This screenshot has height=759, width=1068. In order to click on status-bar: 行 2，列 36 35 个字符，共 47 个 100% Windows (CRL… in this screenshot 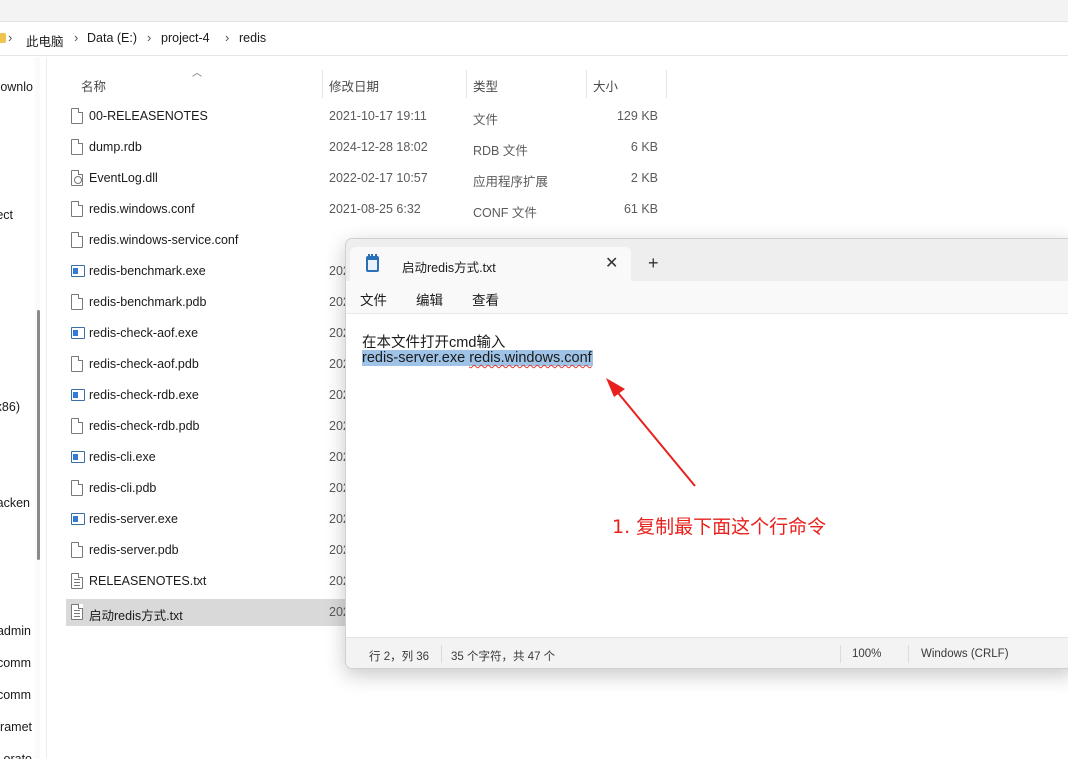, I will do `click(707, 652)`.